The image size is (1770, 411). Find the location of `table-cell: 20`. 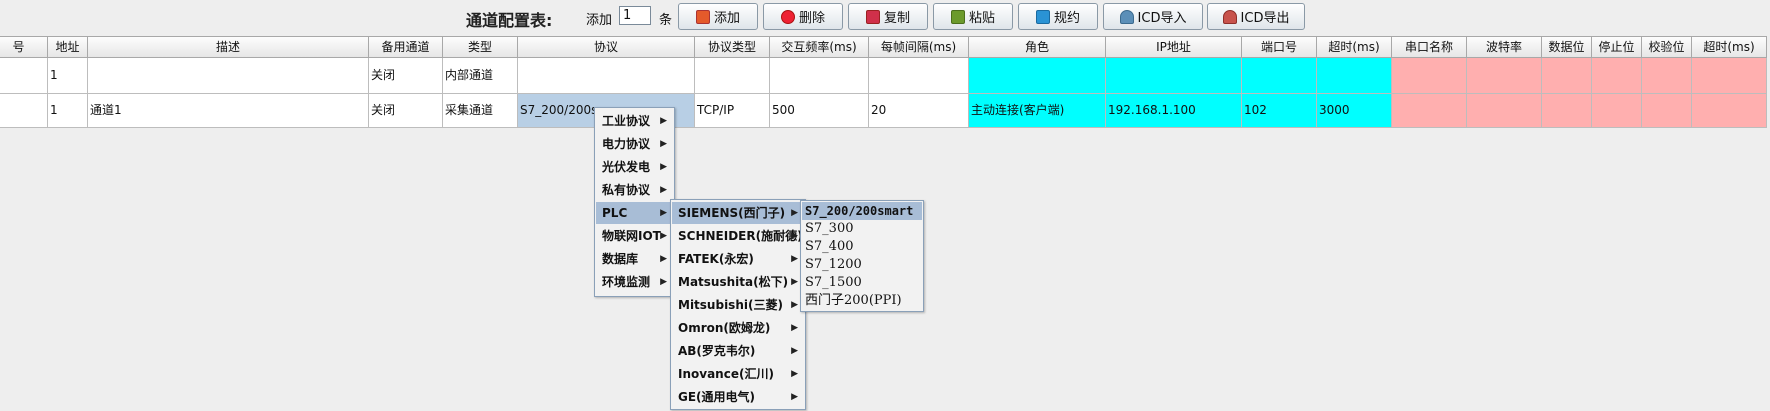

table-cell: 20 is located at coordinates (919, 111).